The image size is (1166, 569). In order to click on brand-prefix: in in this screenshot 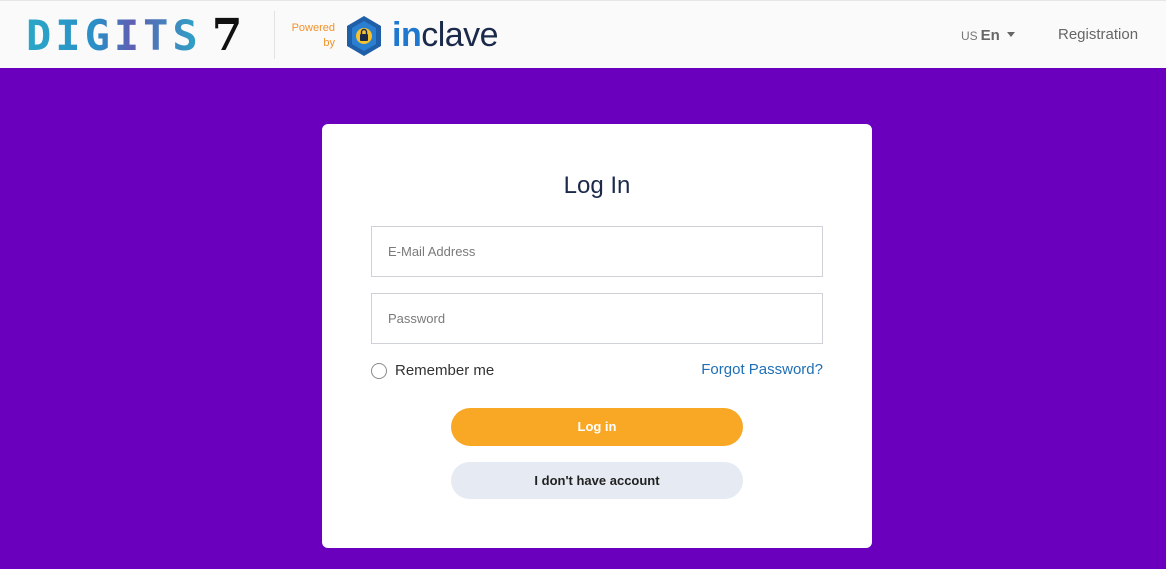, I will do `click(407, 35)`.